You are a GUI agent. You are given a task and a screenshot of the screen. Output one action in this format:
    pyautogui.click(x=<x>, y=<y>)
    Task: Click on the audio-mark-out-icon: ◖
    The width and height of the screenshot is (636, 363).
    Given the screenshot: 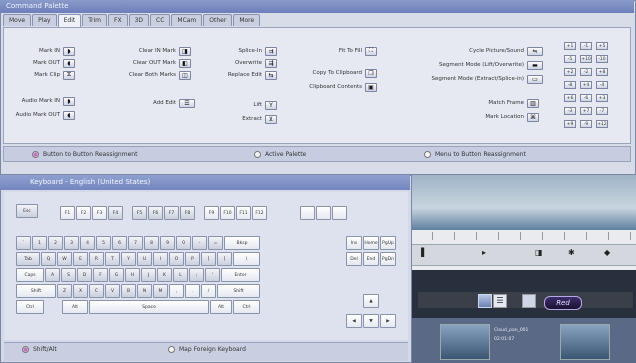 What is the action you would take?
    pyautogui.click(x=69, y=115)
    